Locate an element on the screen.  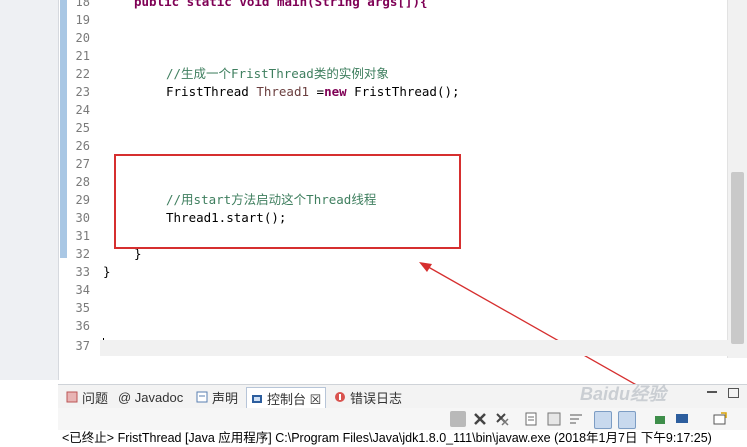
remove-all-icon is located at coordinates (502, 419).